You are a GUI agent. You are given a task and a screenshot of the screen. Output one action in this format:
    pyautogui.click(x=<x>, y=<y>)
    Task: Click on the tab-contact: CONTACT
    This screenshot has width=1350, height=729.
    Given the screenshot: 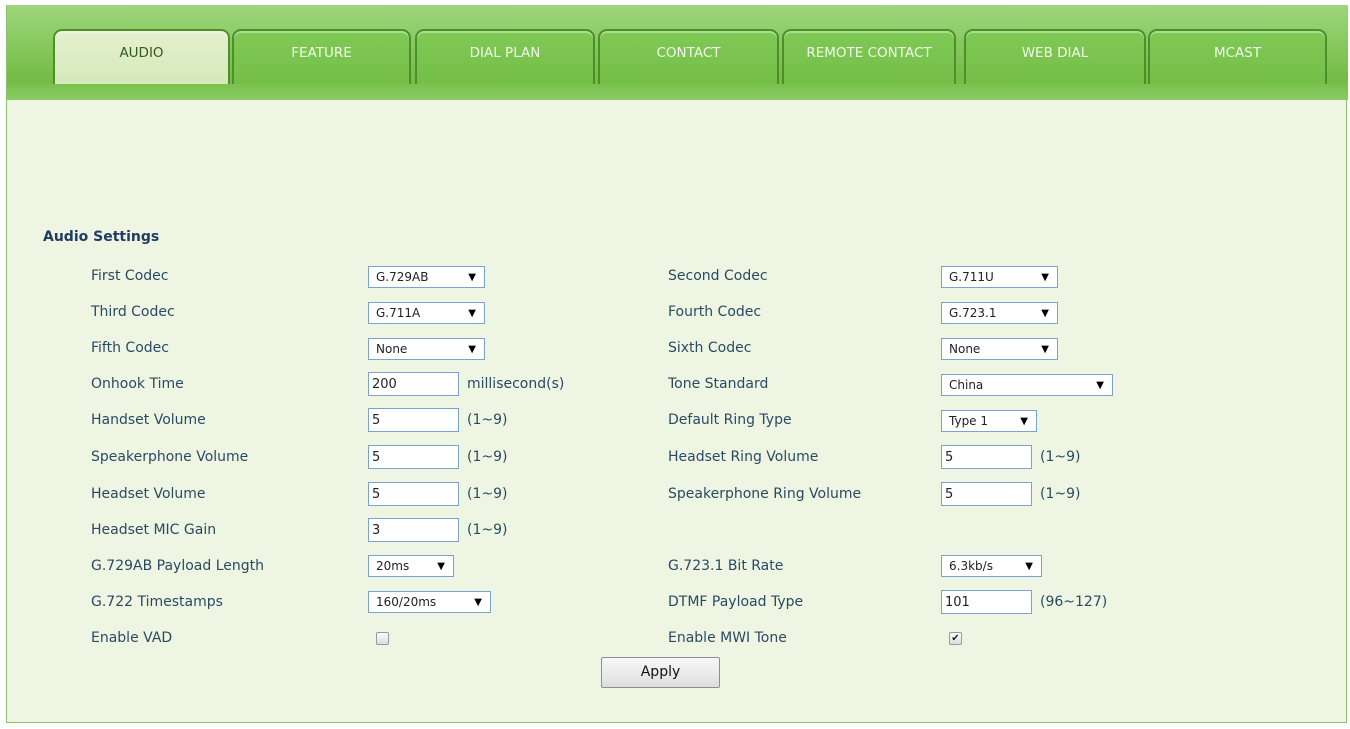 What is the action you would take?
    pyautogui.click(x=688, y=56)
    